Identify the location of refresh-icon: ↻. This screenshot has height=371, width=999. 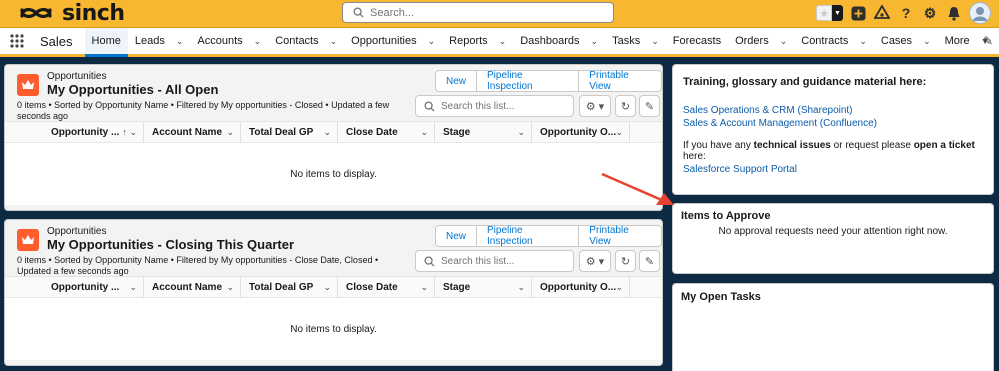
(625, 261).